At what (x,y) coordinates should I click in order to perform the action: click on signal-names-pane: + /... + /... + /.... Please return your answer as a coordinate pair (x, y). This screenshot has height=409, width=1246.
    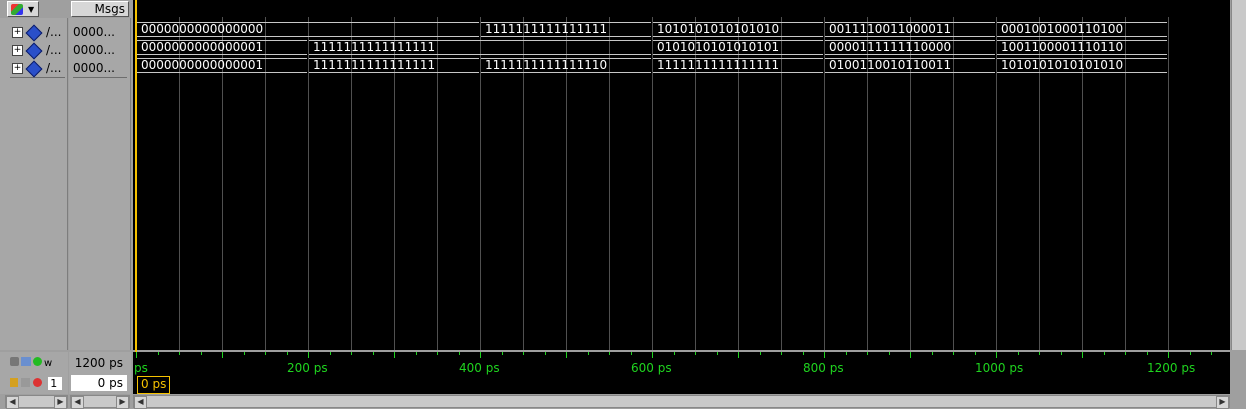
    Looking at the image, I should click on (34, 184).